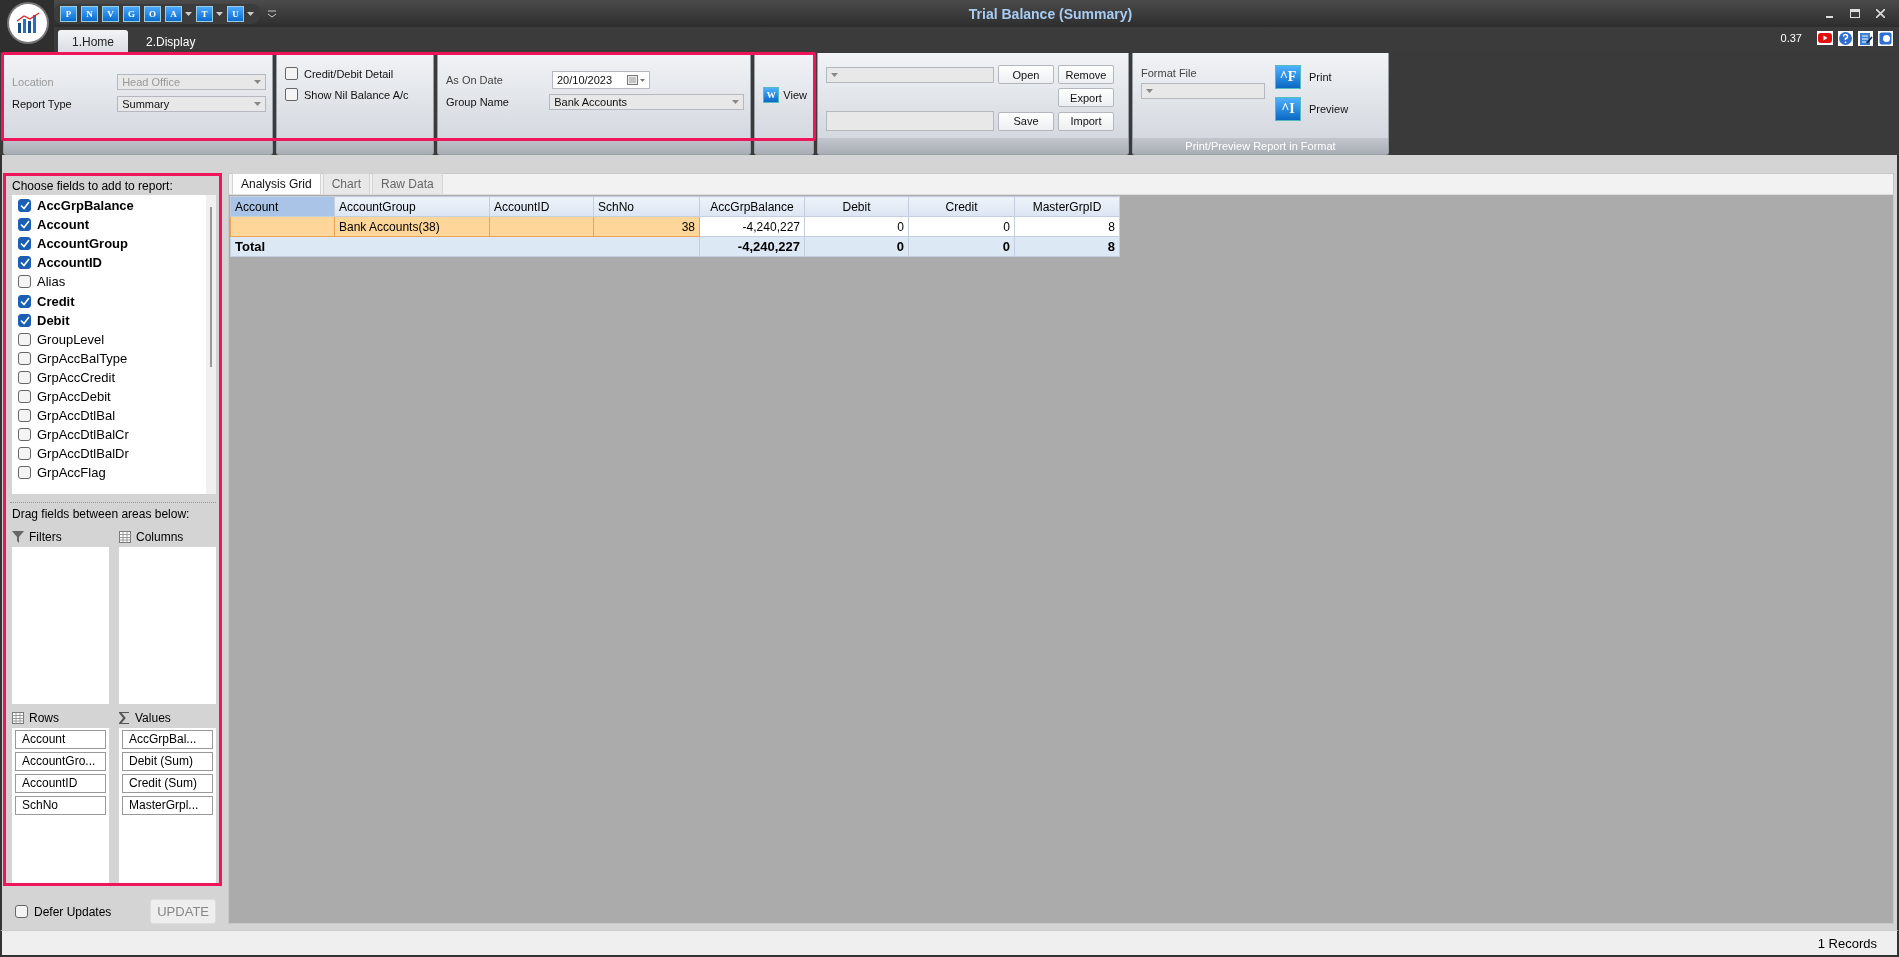  What do you see at coordinates (1865, 38) in the screenshot?
I see `notepad-icon` at bounding box center [1865, 38].